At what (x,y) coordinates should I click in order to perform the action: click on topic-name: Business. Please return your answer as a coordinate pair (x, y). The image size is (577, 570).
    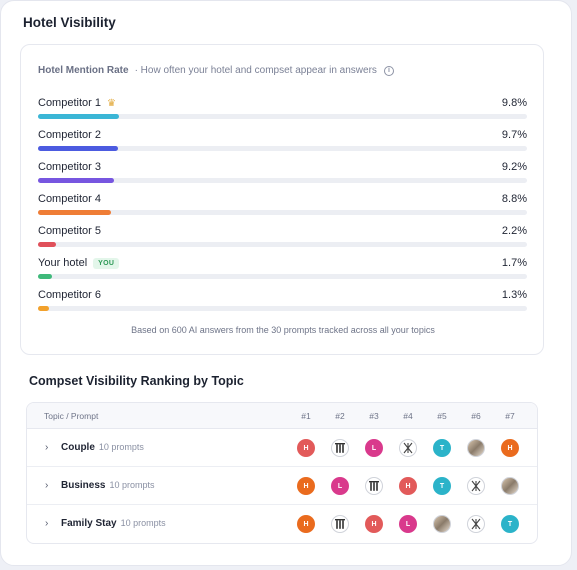
    Looking at the image, I should click on (83, 485).